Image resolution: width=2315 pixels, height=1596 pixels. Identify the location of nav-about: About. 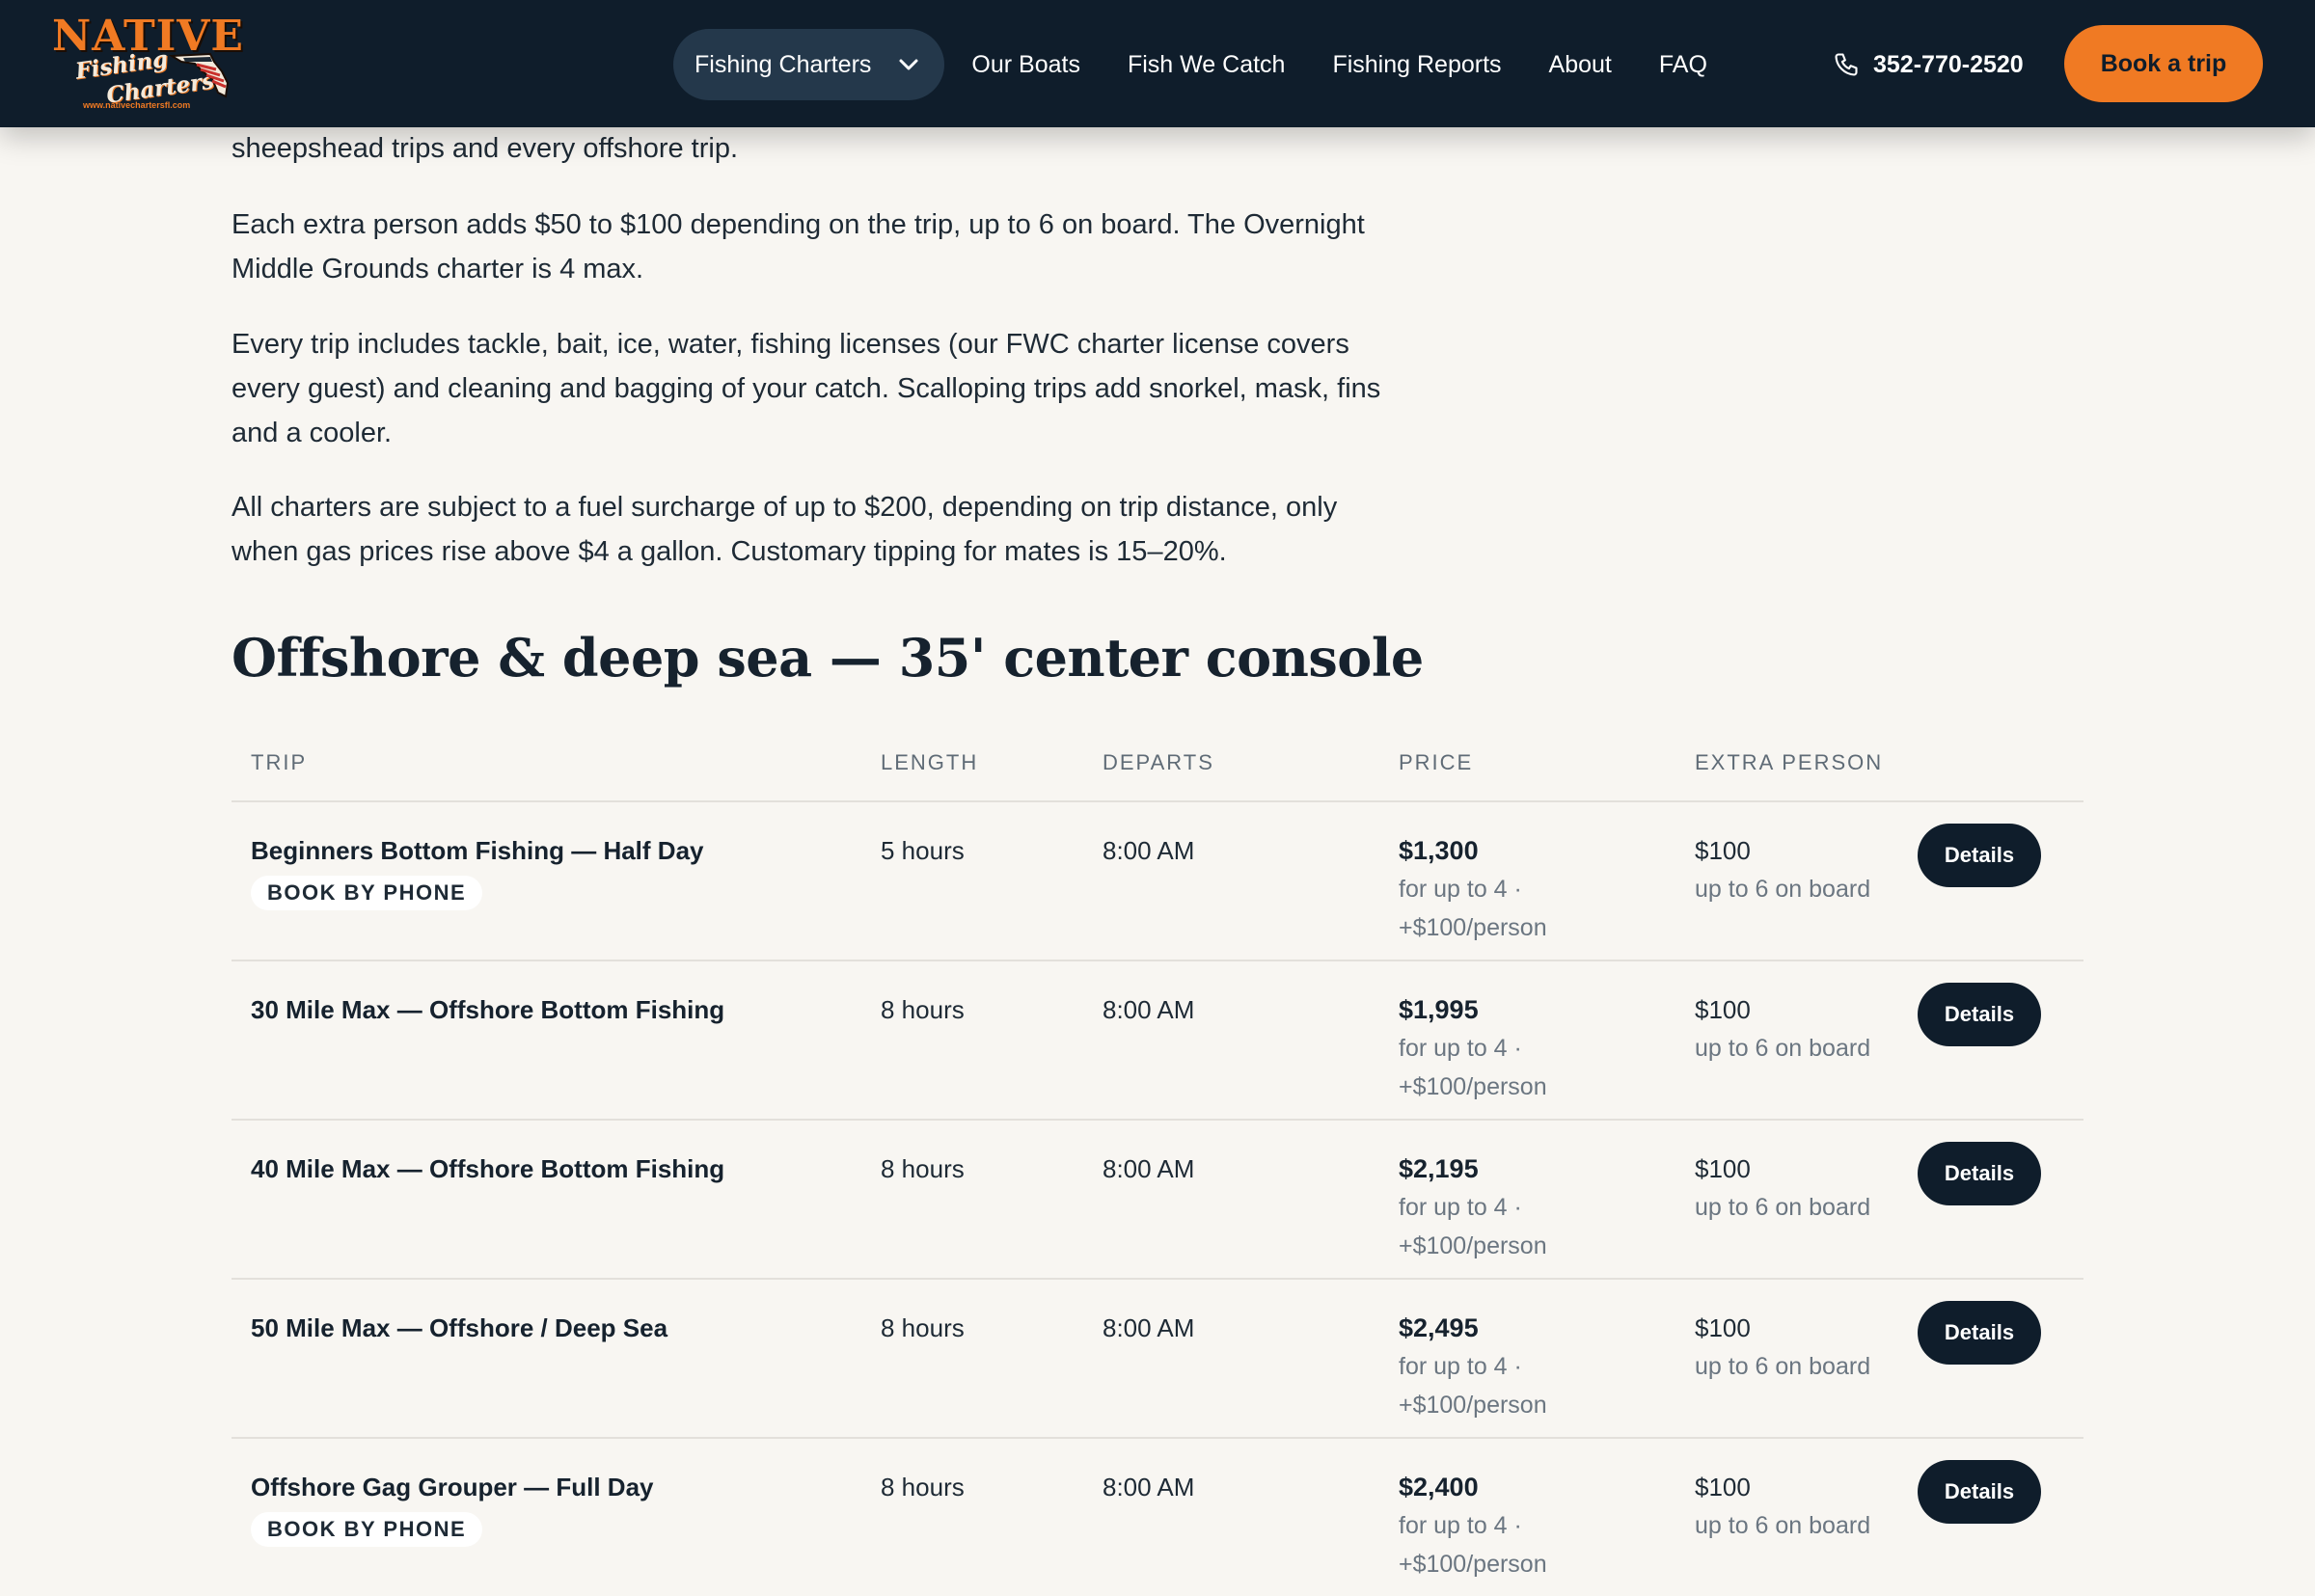
(1581, 65).